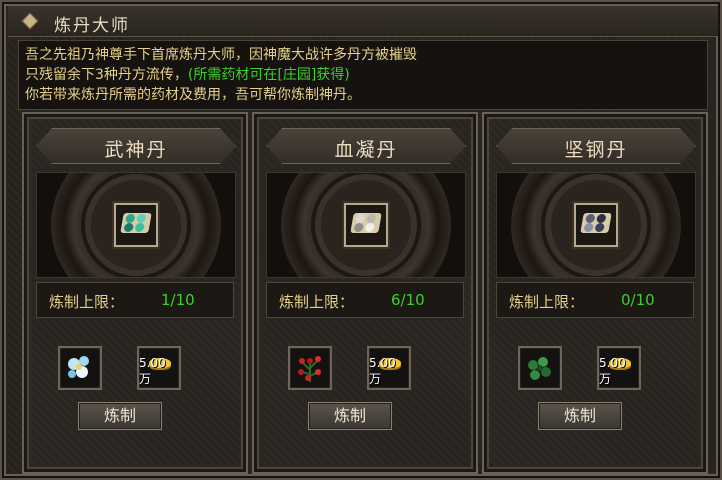  I want to click on craft-limit-value: 6/10, so click(408, 300).